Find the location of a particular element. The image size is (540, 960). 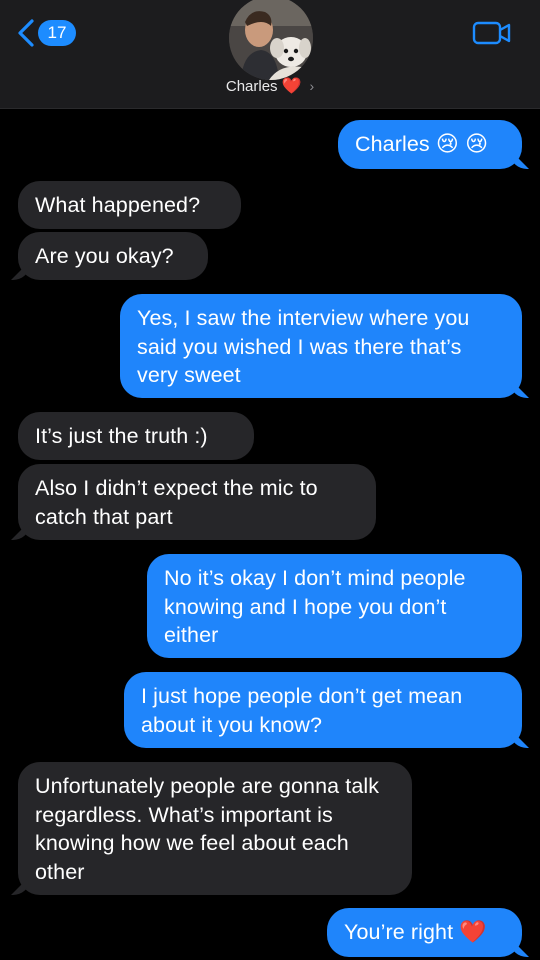

video-call-button is located at coordinates (492, 35).